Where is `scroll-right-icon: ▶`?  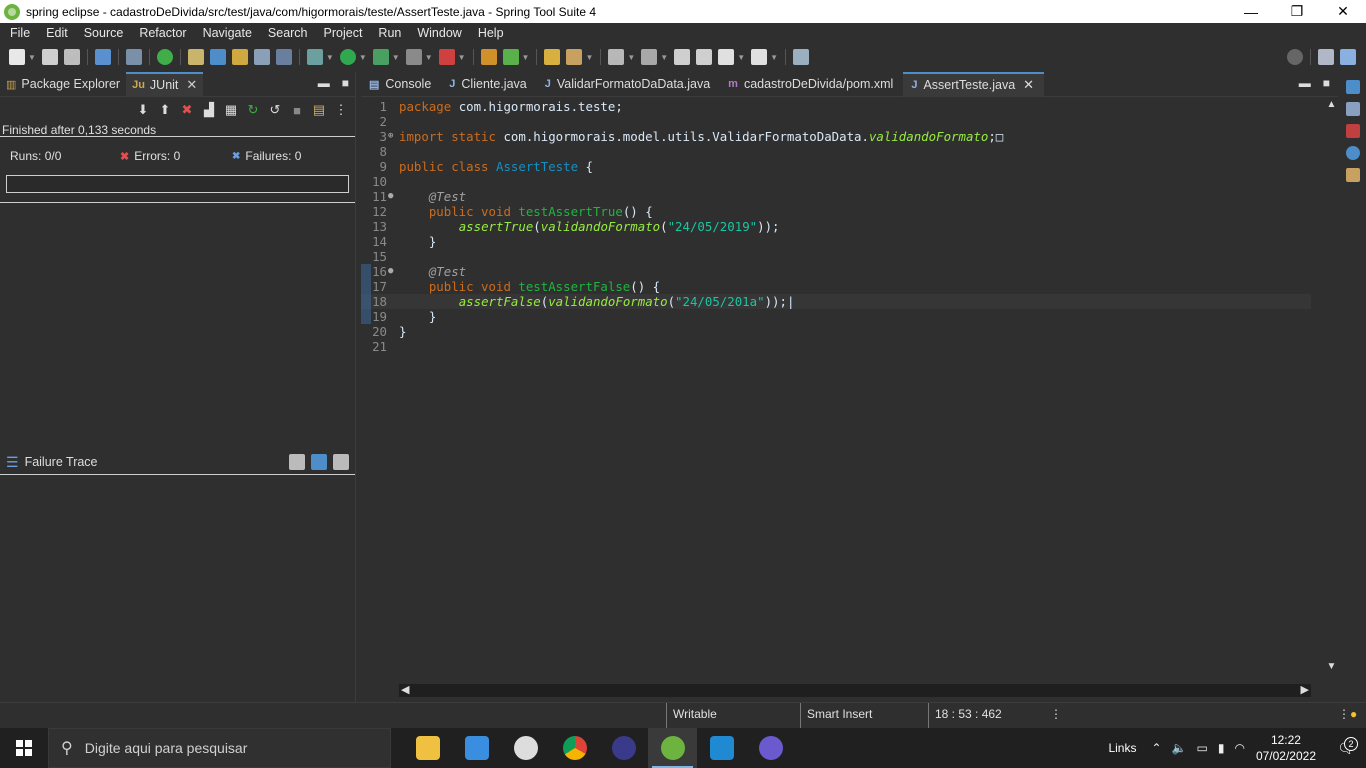
scroll-right-icon: ▶ is located at coordinates (1305, 689).